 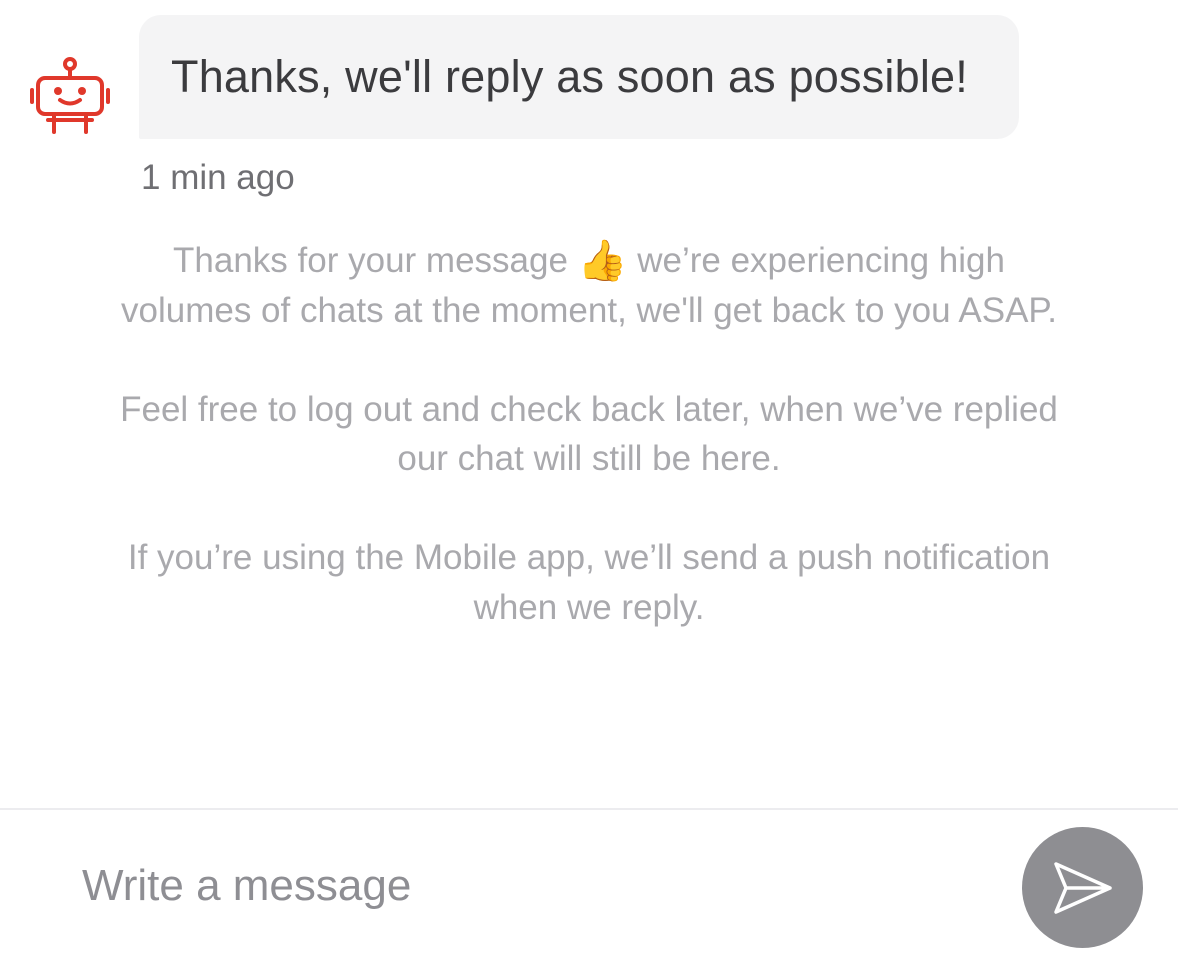 I want to click on bot-message-bubble: Thanks, we'll reply as soon as possible!, so click(x=579, y=77).